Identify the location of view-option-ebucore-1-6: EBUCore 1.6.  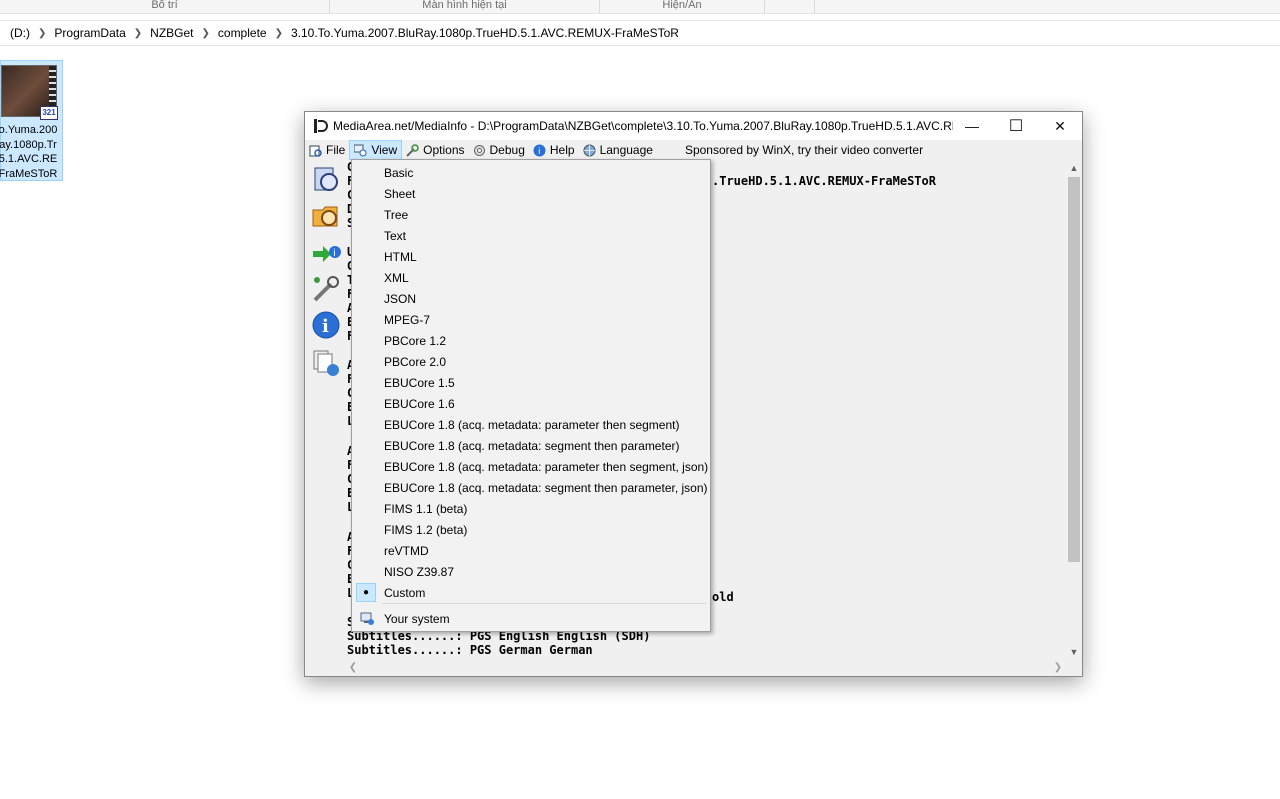
(531, 403).